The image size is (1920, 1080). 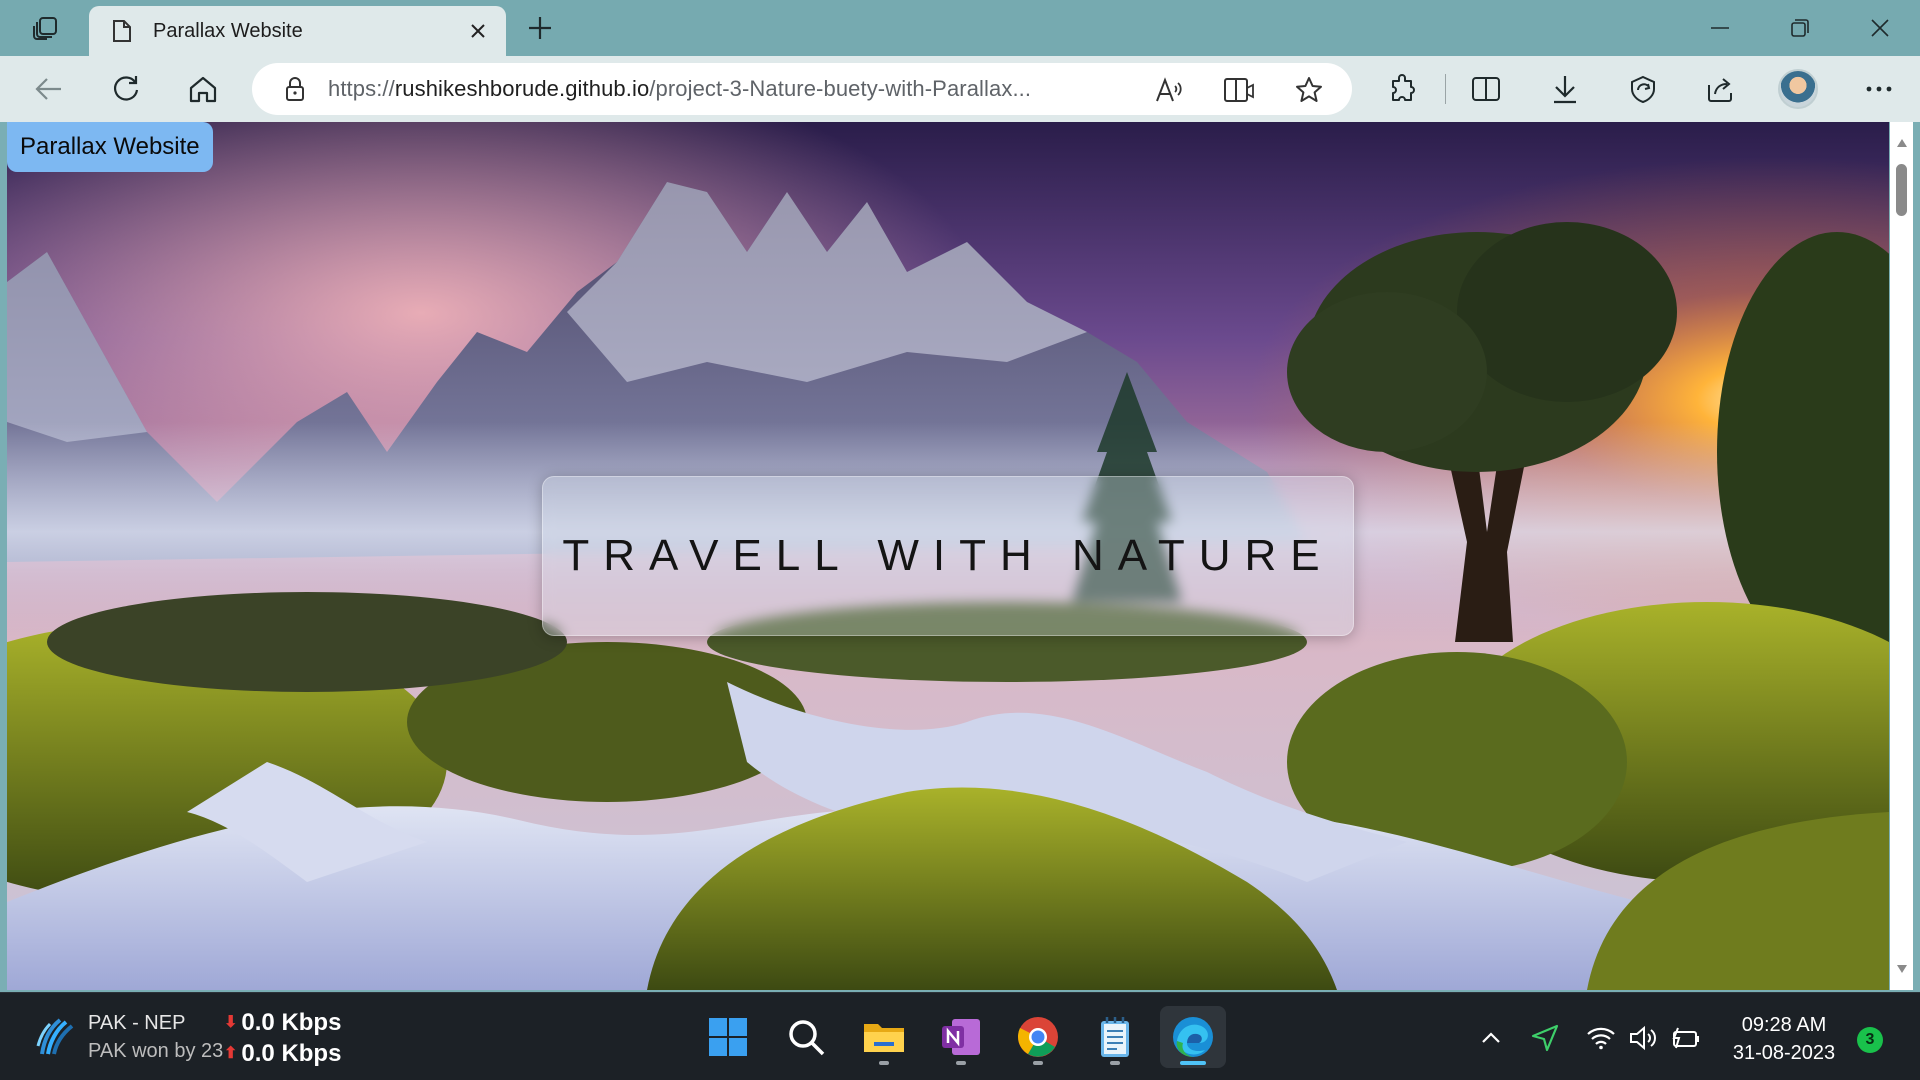 What do you see at coordinates (1445, 89) in the screenshot?
I see `toolbar-divider` at bounding box center [1445, 89].